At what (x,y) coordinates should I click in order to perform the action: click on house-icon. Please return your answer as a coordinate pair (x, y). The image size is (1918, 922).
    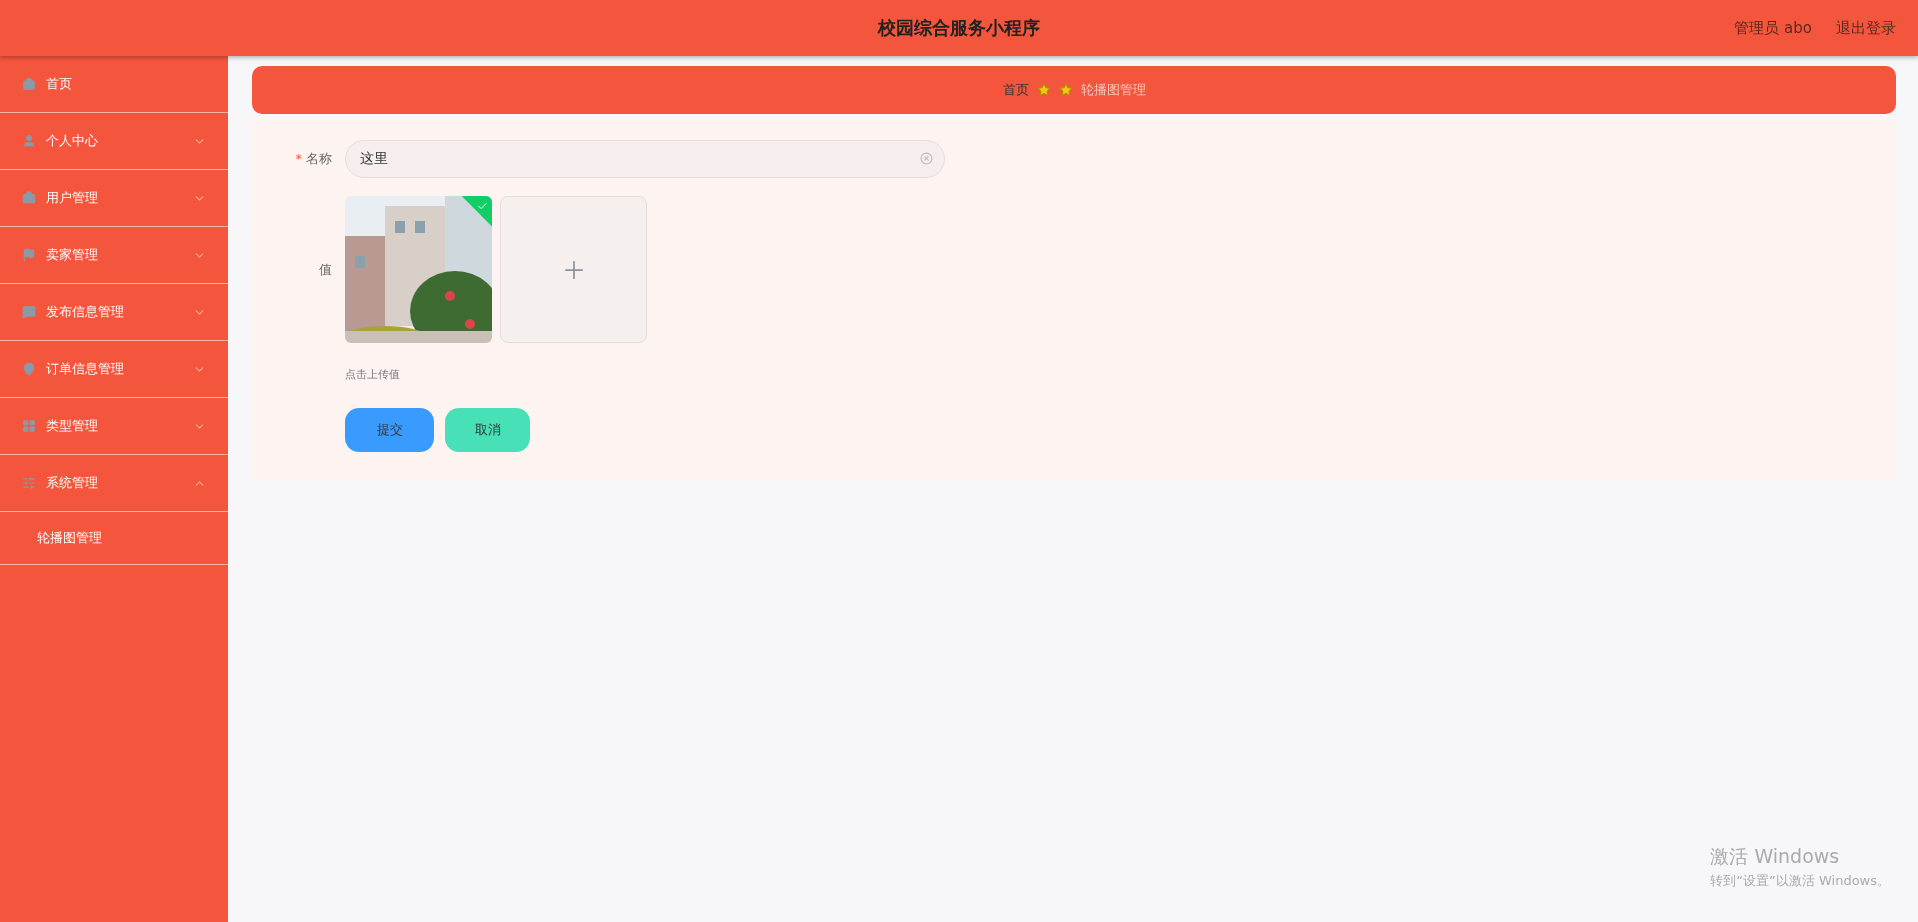
    Looking at the image, I should click on (29, 84).